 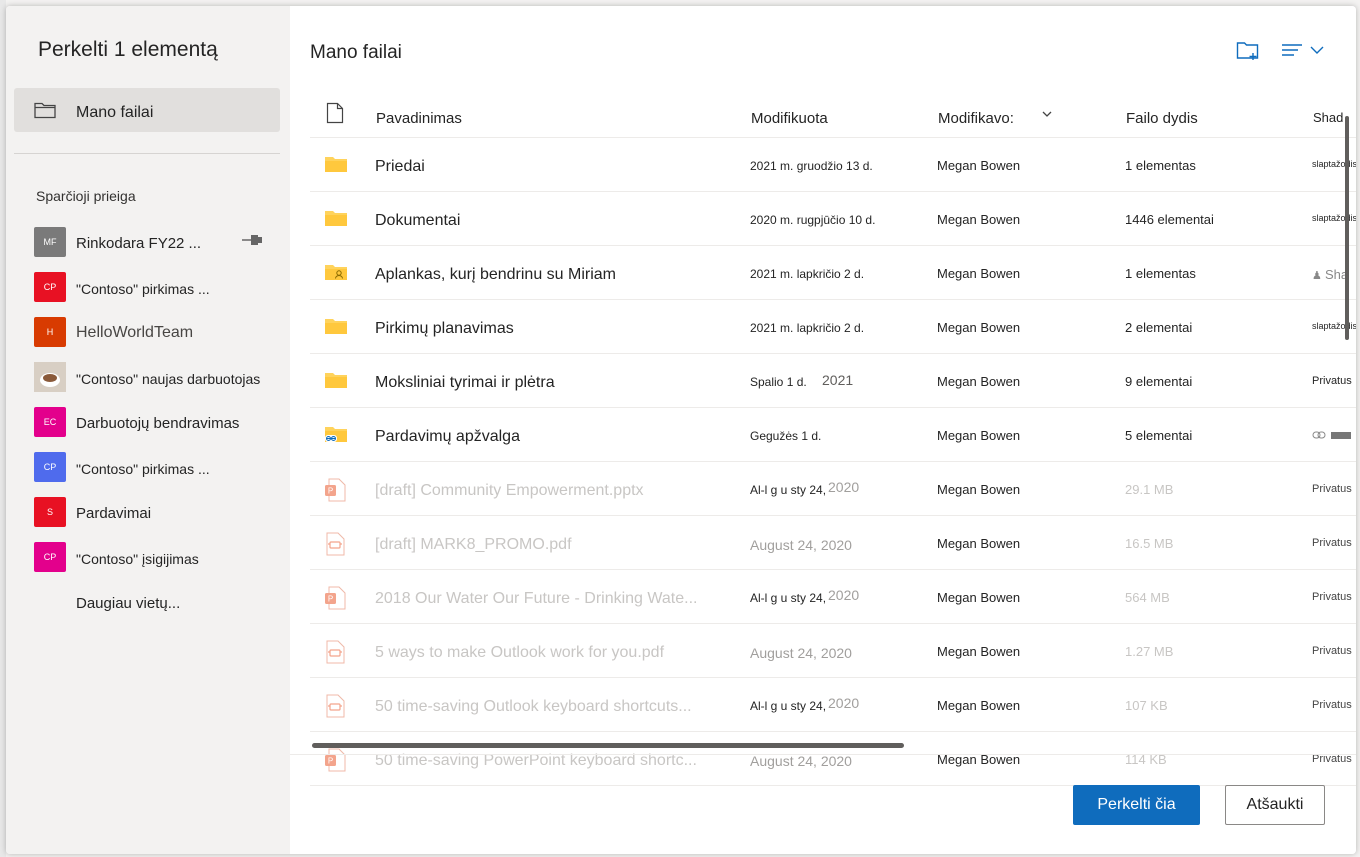 What do you see at coordinates (50, 422) in the screenshot?
I see `site-badge: EC` at bounding box center [50, 422].